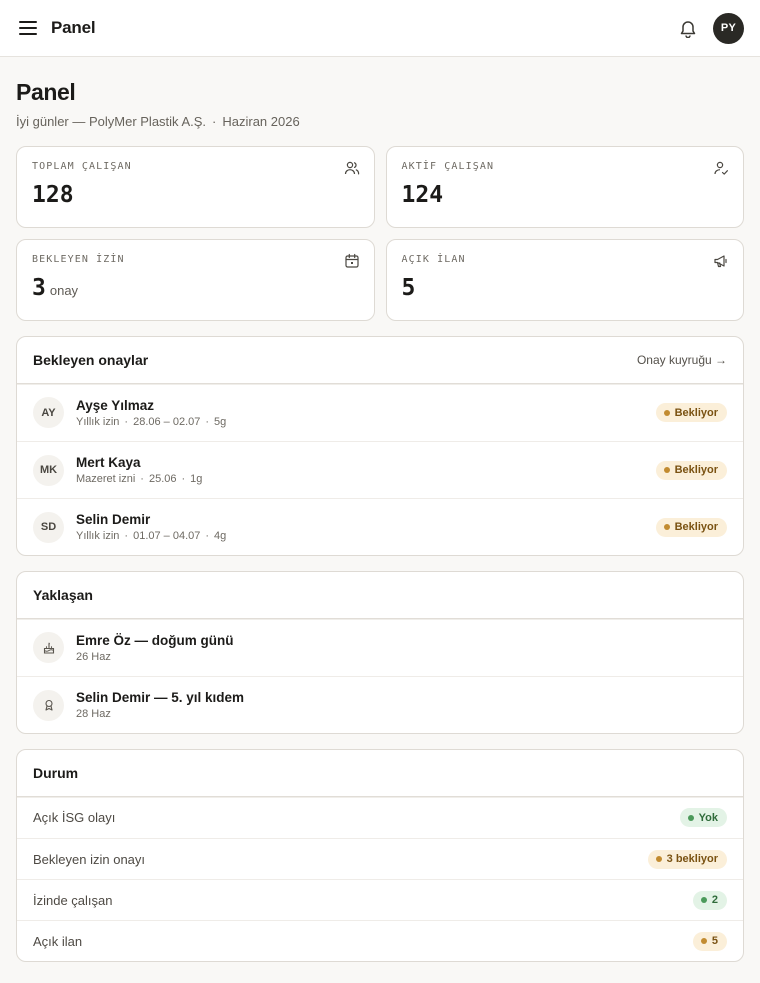 This screenshot has height=983, width=760. I want to click on employee-name: Mert Kaya, so click(108, 462).